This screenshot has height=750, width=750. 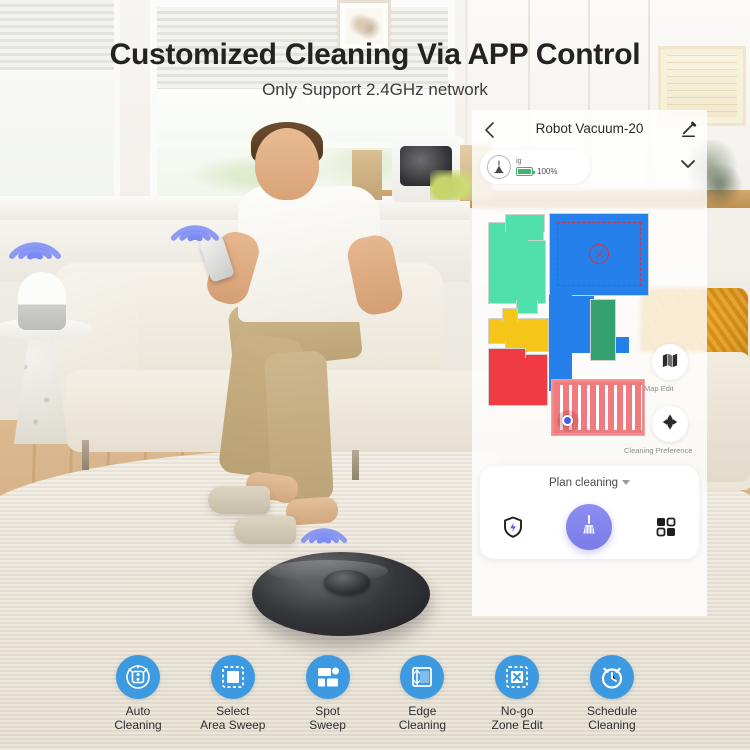 I want to click on cleaning-map: Map Edit Cleaning Preference, so click(x=589, y=327).